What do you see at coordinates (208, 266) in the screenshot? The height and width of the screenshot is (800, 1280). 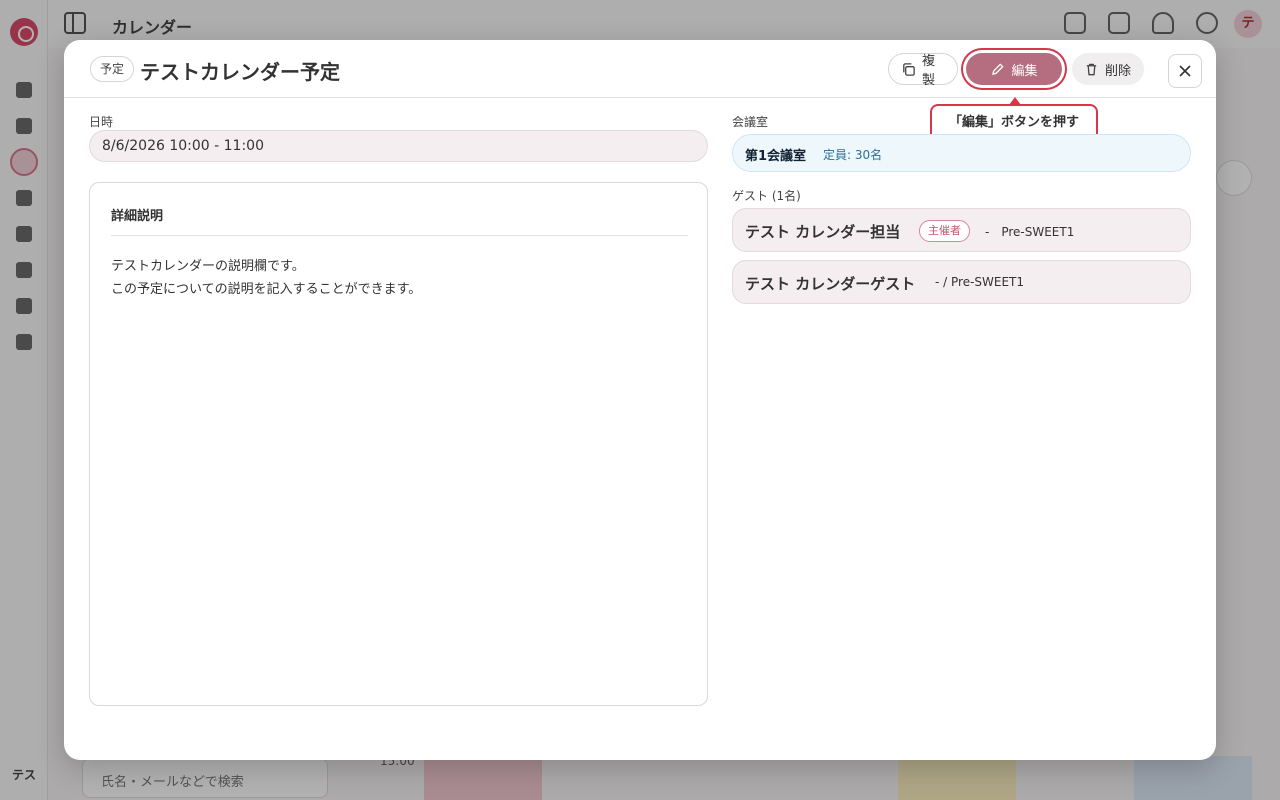 I see `description-line: テストカレンダーの説明欄です。` at bounding box center [208, 266].